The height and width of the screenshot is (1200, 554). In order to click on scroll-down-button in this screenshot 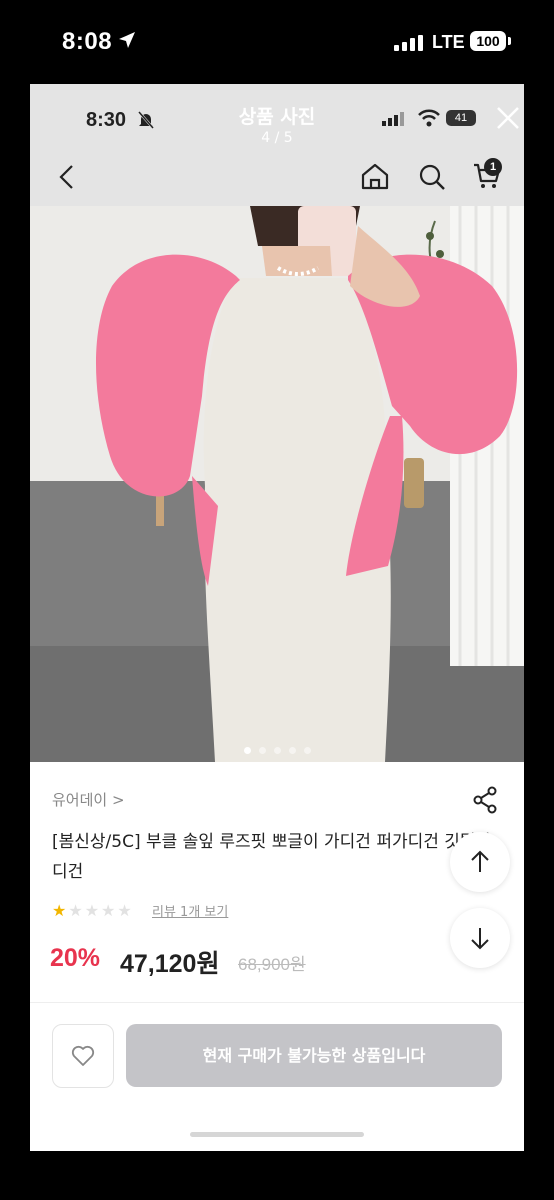, I will do `click(480, 938)`.